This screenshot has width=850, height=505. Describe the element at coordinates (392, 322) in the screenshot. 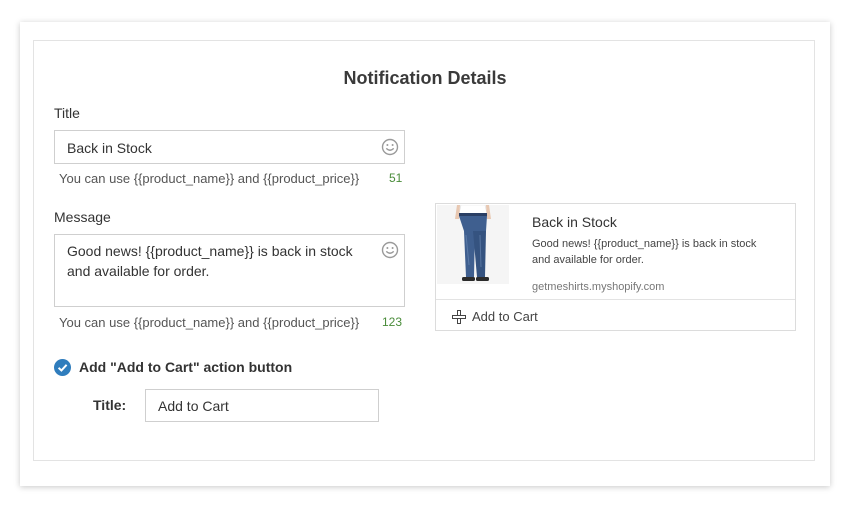

I see `message-char-count: 123` at that location.